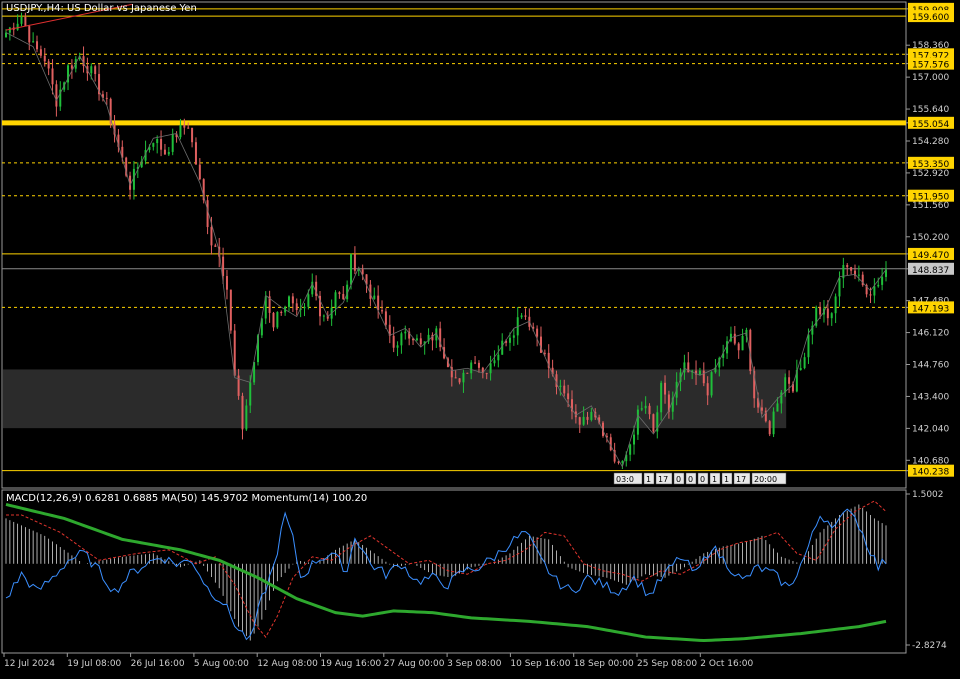 The width and height of the screenshot is (960, 679). Describe the element at coordinates (930, 110) in the screenshot. I see `price-tick-label: 155.640` at that location.